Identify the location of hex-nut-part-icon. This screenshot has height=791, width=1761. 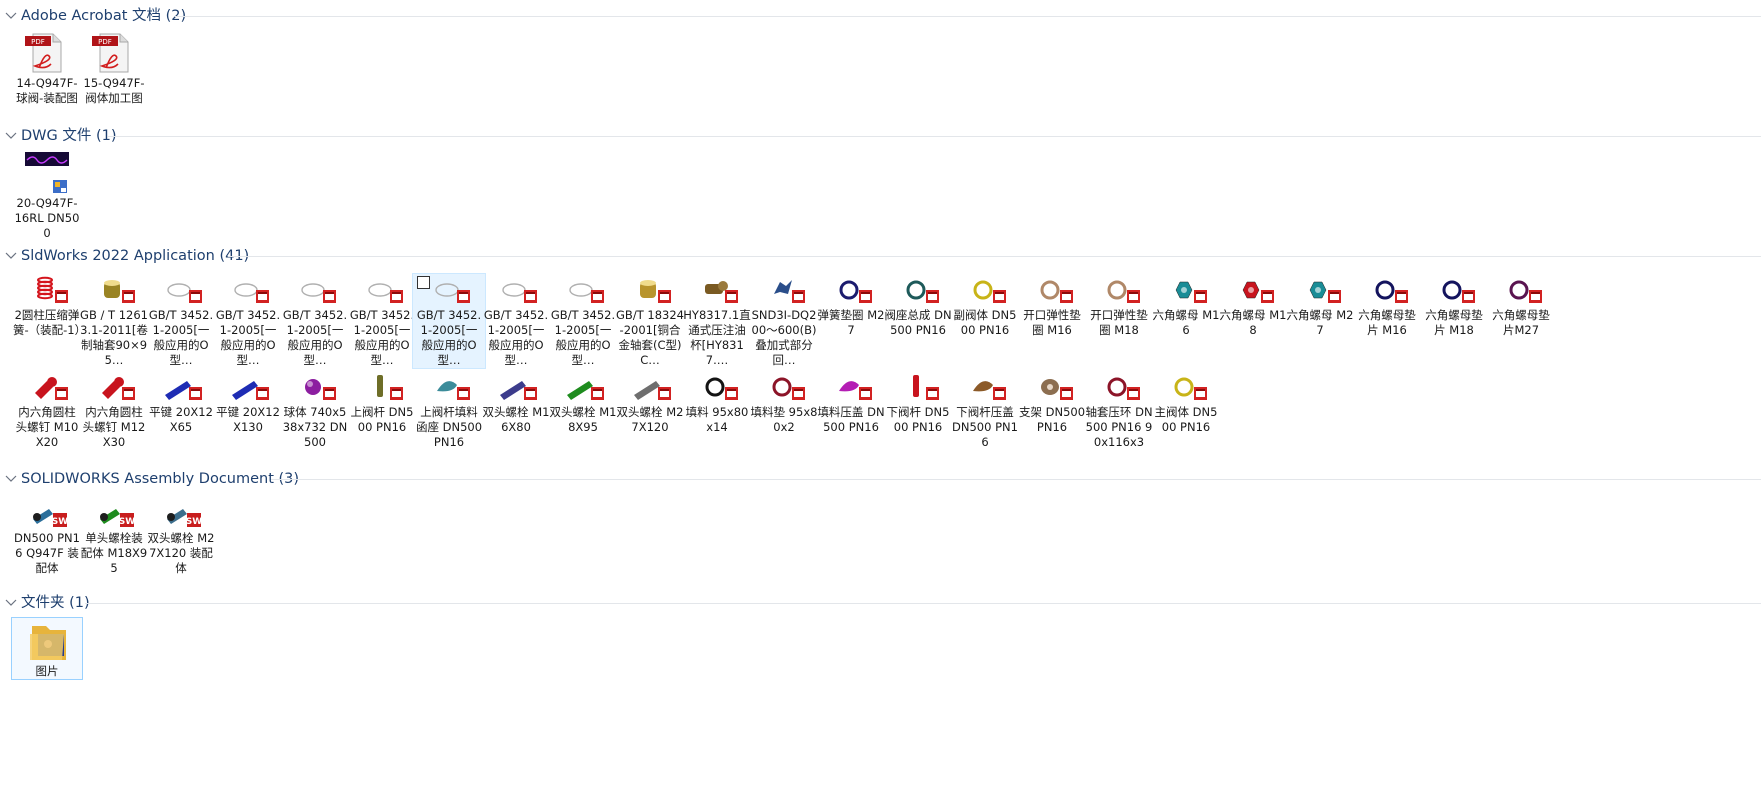
(1320, 291).